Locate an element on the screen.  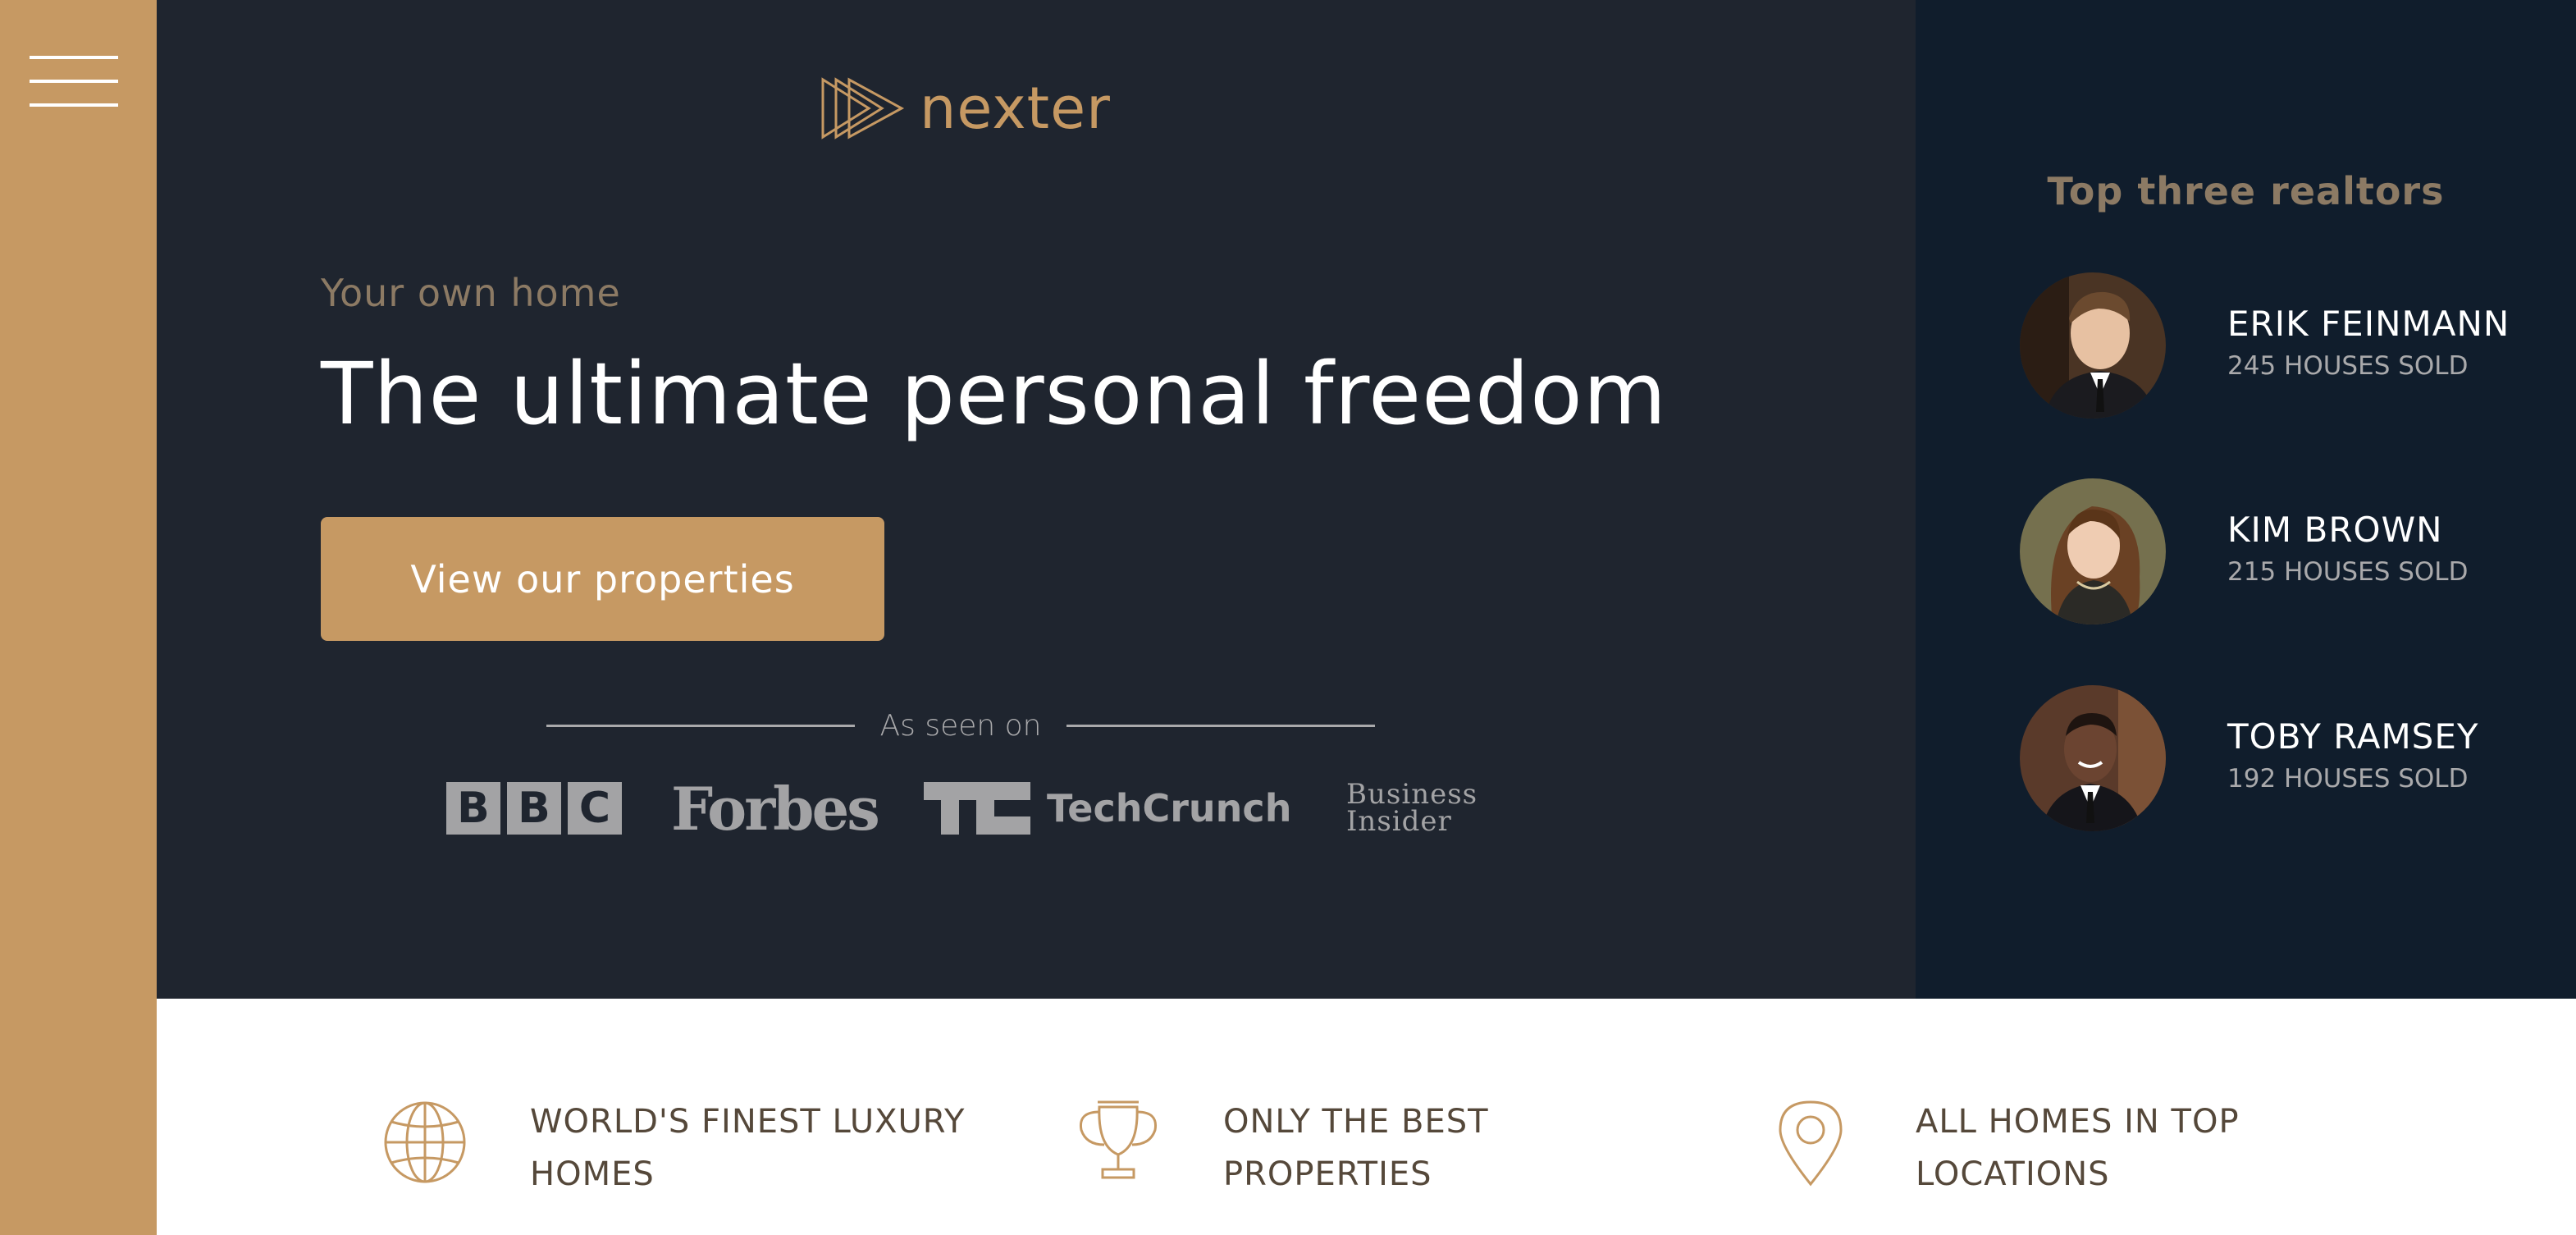
realtor-name: KIM BROWN is located at coordinates (2335, 530).